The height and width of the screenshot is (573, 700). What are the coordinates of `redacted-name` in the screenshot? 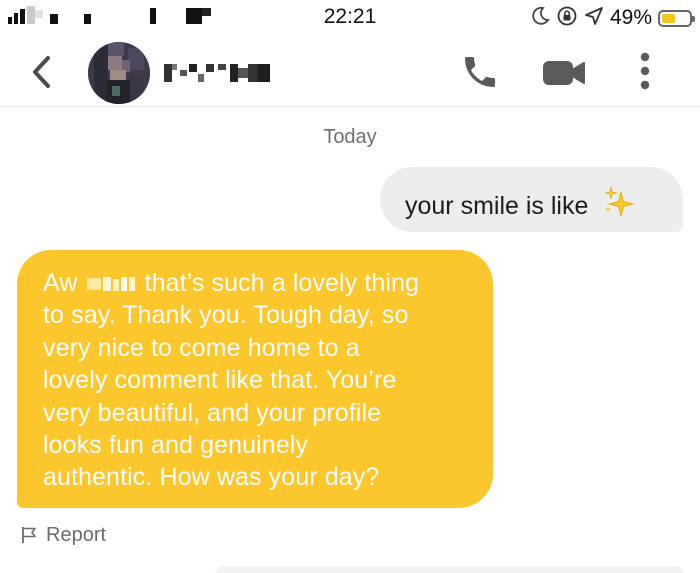 It's located at (114, 280).